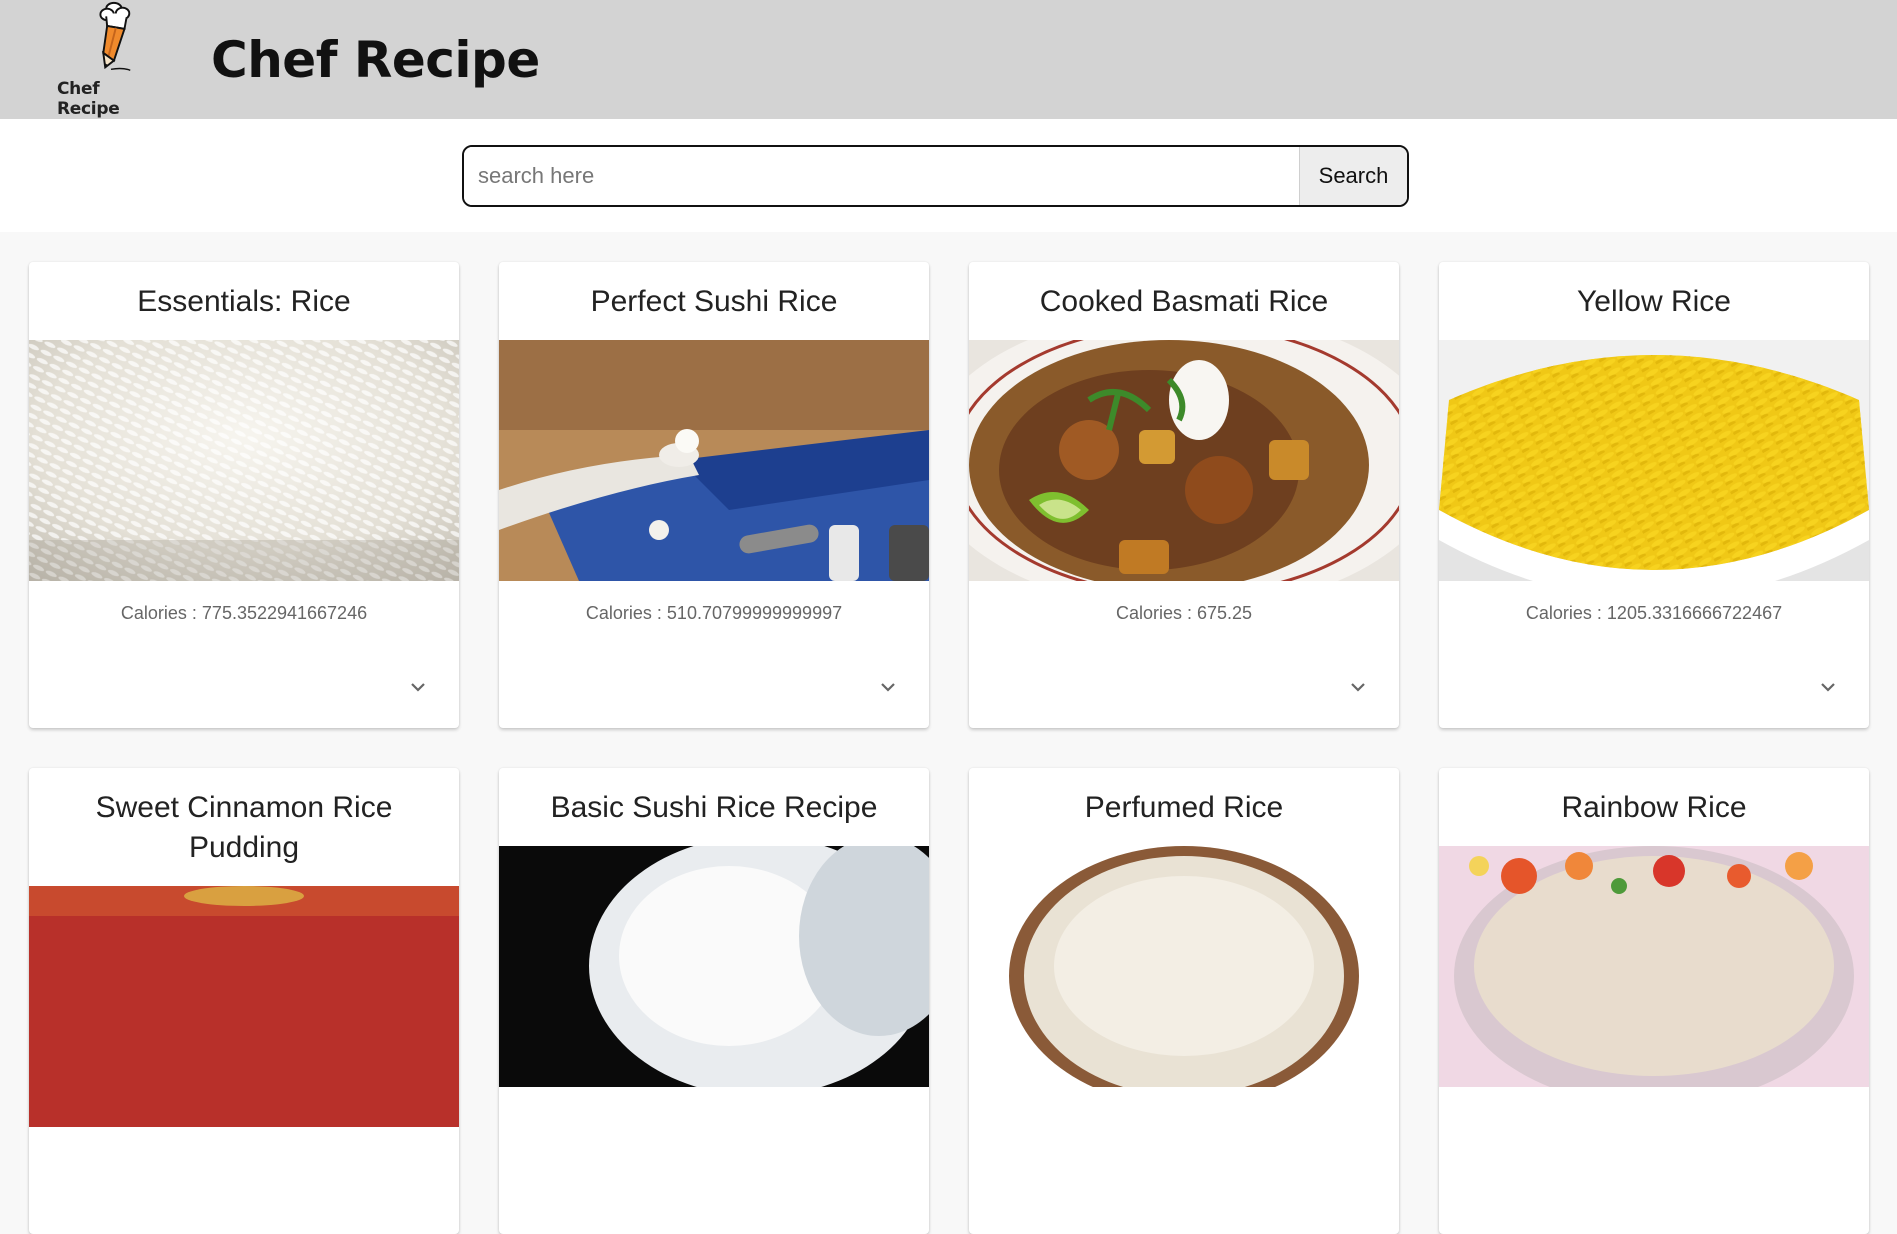 Image resolution: width=1897 pixels, height=1234 pixels. Describe the element at coordinates (88, 99) in the screenshot. I see `logo-text: Chef Recipe` at that location.